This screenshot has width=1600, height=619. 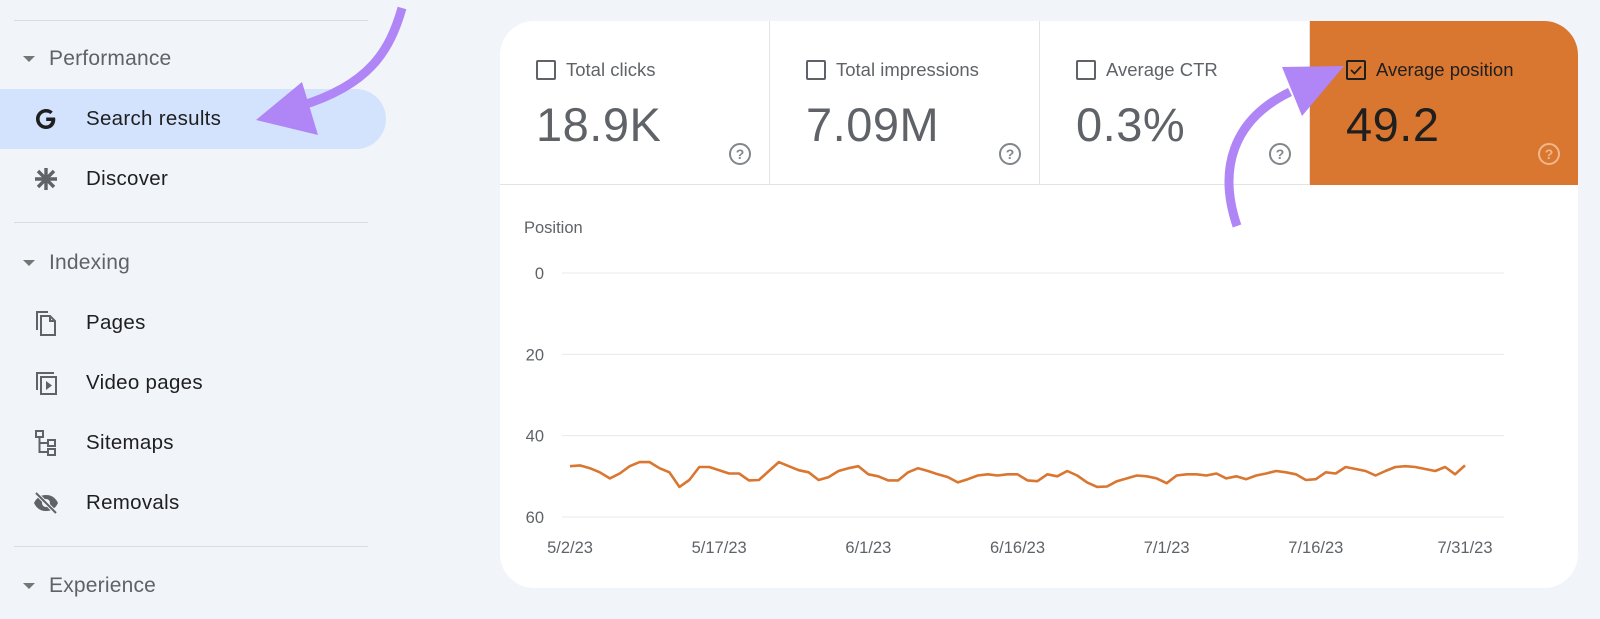 I want to click on y-tick-label: 0, so click(x=539, y=274).